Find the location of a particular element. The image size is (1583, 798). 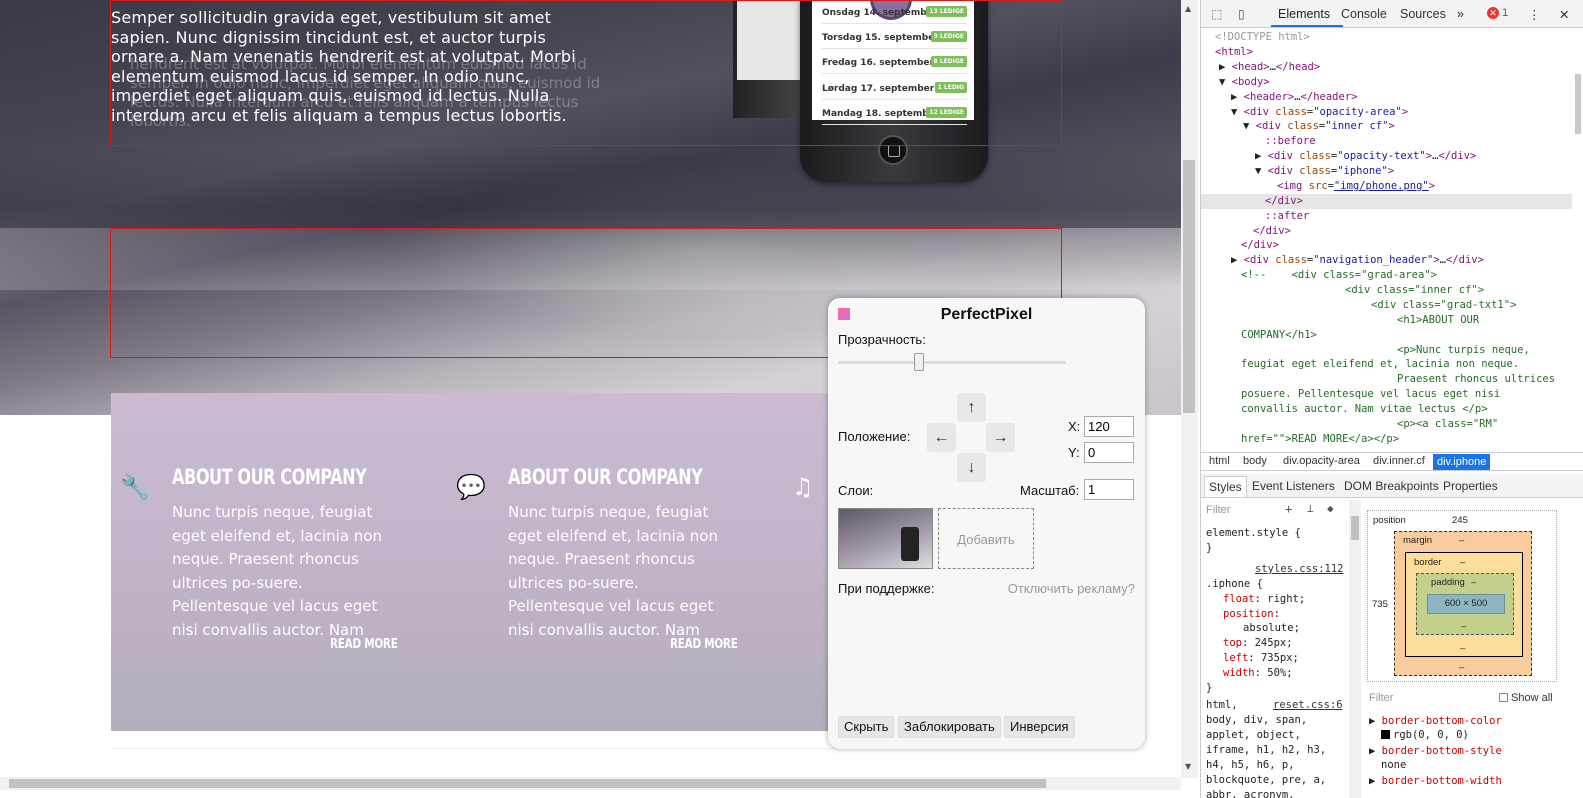

computed-prop: ▶ border-bottom-color is located at coordinates (1435, 721).